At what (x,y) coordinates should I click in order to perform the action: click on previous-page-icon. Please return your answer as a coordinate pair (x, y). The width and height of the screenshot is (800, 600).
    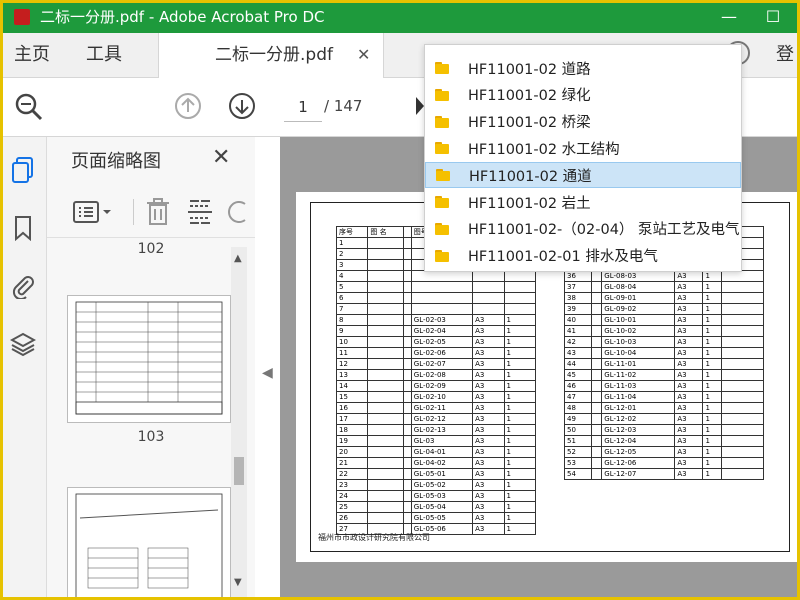
    Looking at the image, I should click on (188, 106).